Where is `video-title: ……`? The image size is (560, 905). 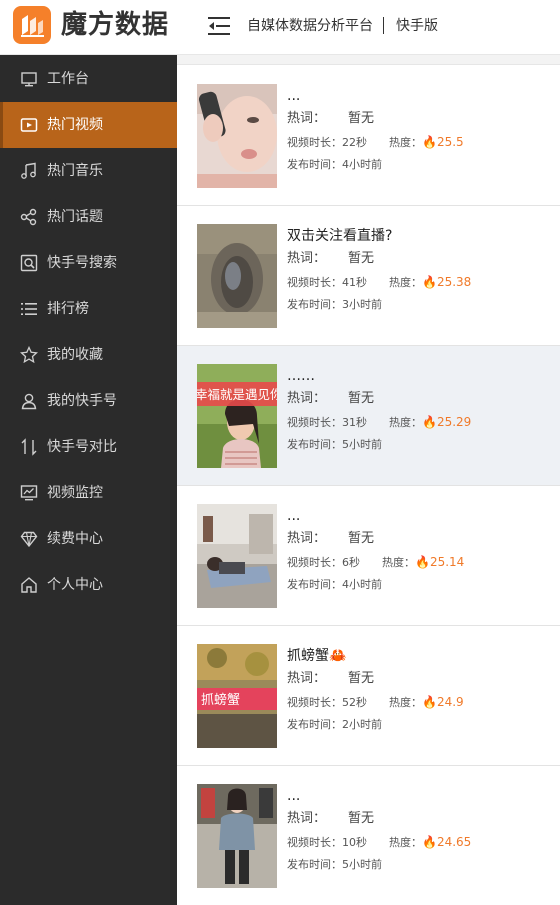
video-title: …… is located at coordinates (301, 376).